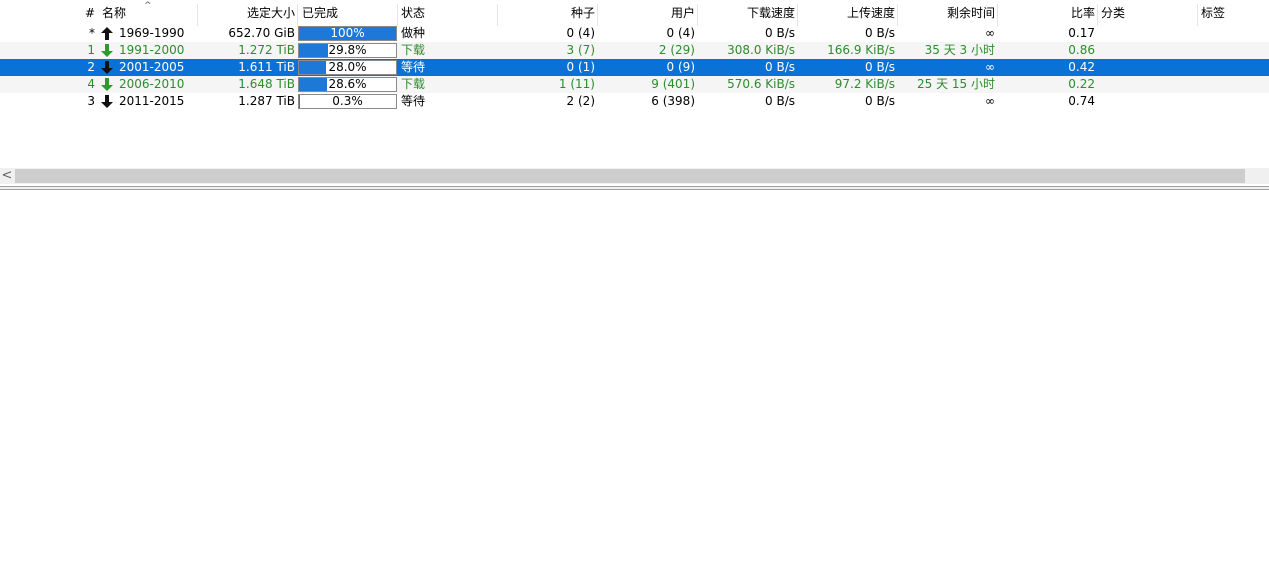 This screenshot has height=580, width=1269. Describe the element at coordinates (413, 33) in the screenshot. I see `row-status: 做种` at that location.